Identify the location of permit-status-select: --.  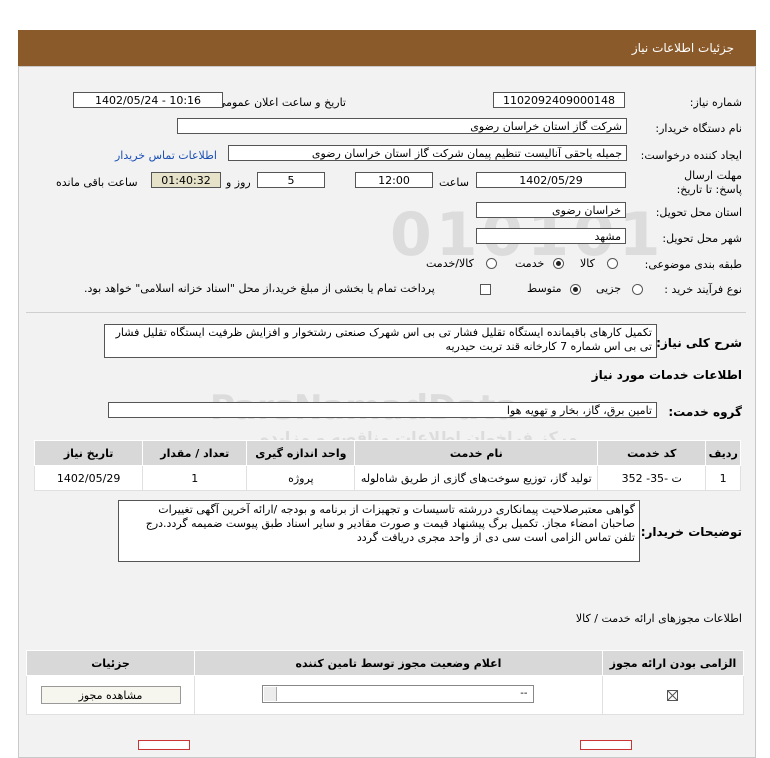
(398, 693).